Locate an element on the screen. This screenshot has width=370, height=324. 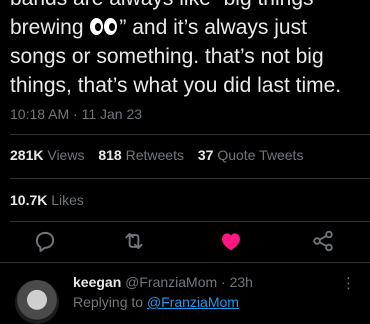
likes-count: 10.7K is located at coordinates (29, 200).